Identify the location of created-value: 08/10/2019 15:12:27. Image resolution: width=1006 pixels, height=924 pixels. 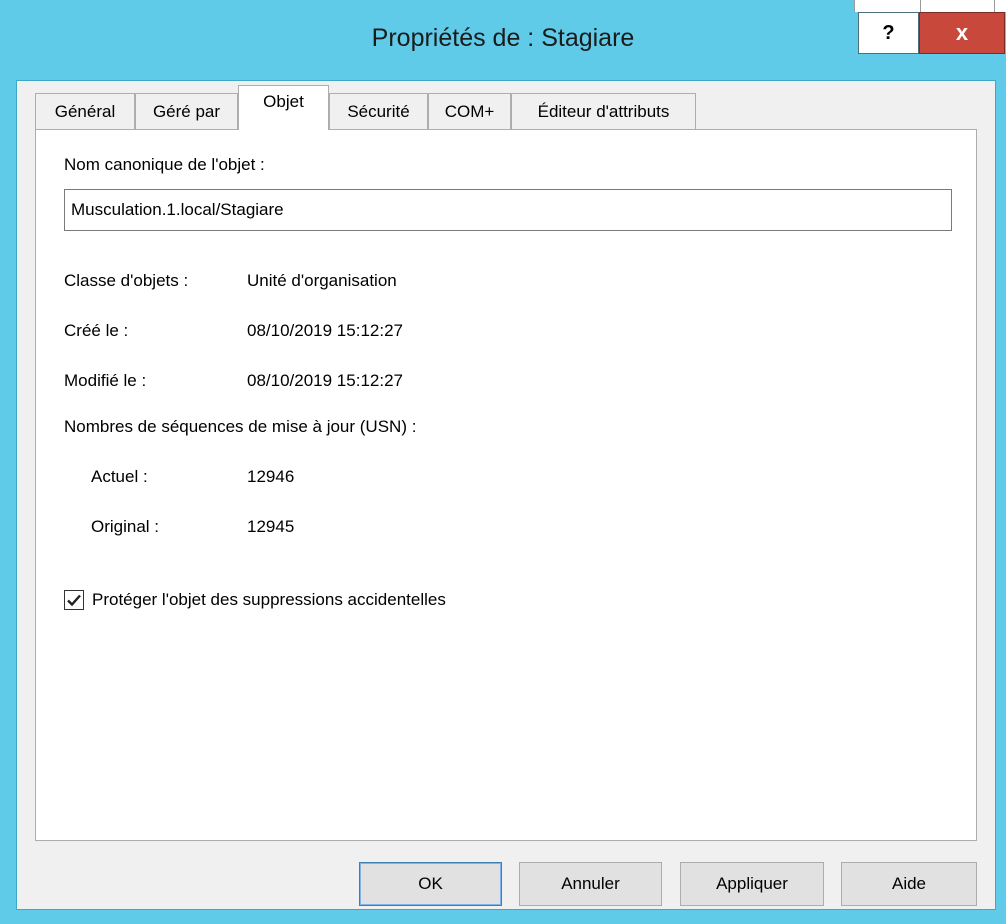
(325, 330).